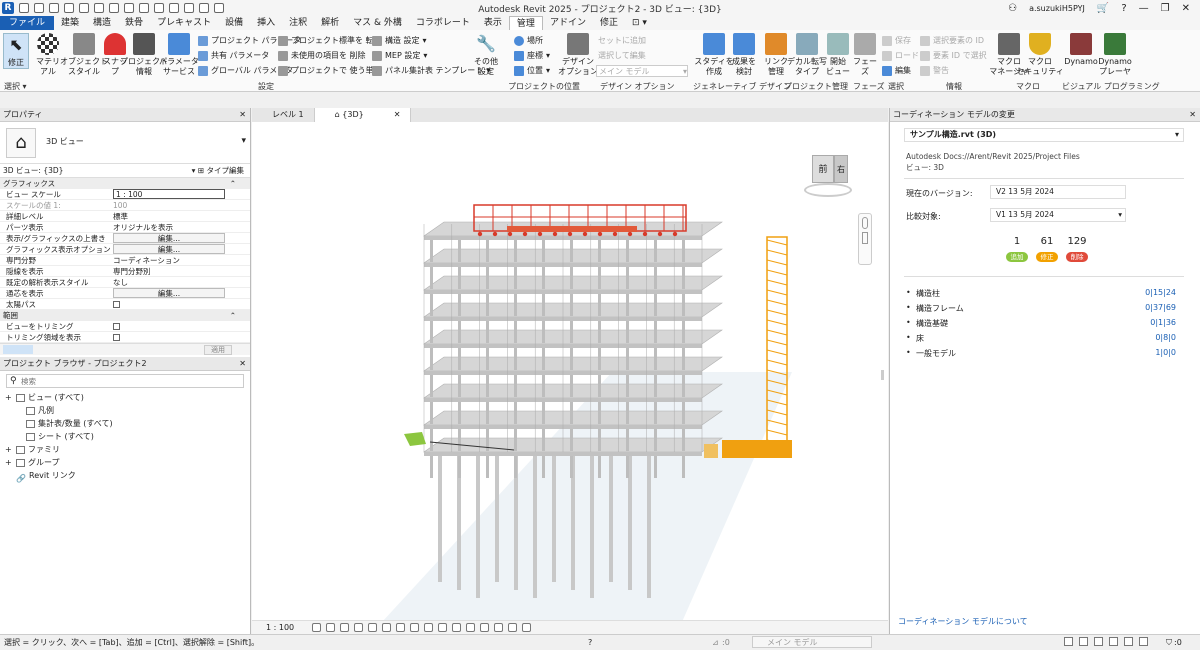 This screenshot has height=650, width=1200. I want to click on minimize-icon: —, so click(1144, 8).